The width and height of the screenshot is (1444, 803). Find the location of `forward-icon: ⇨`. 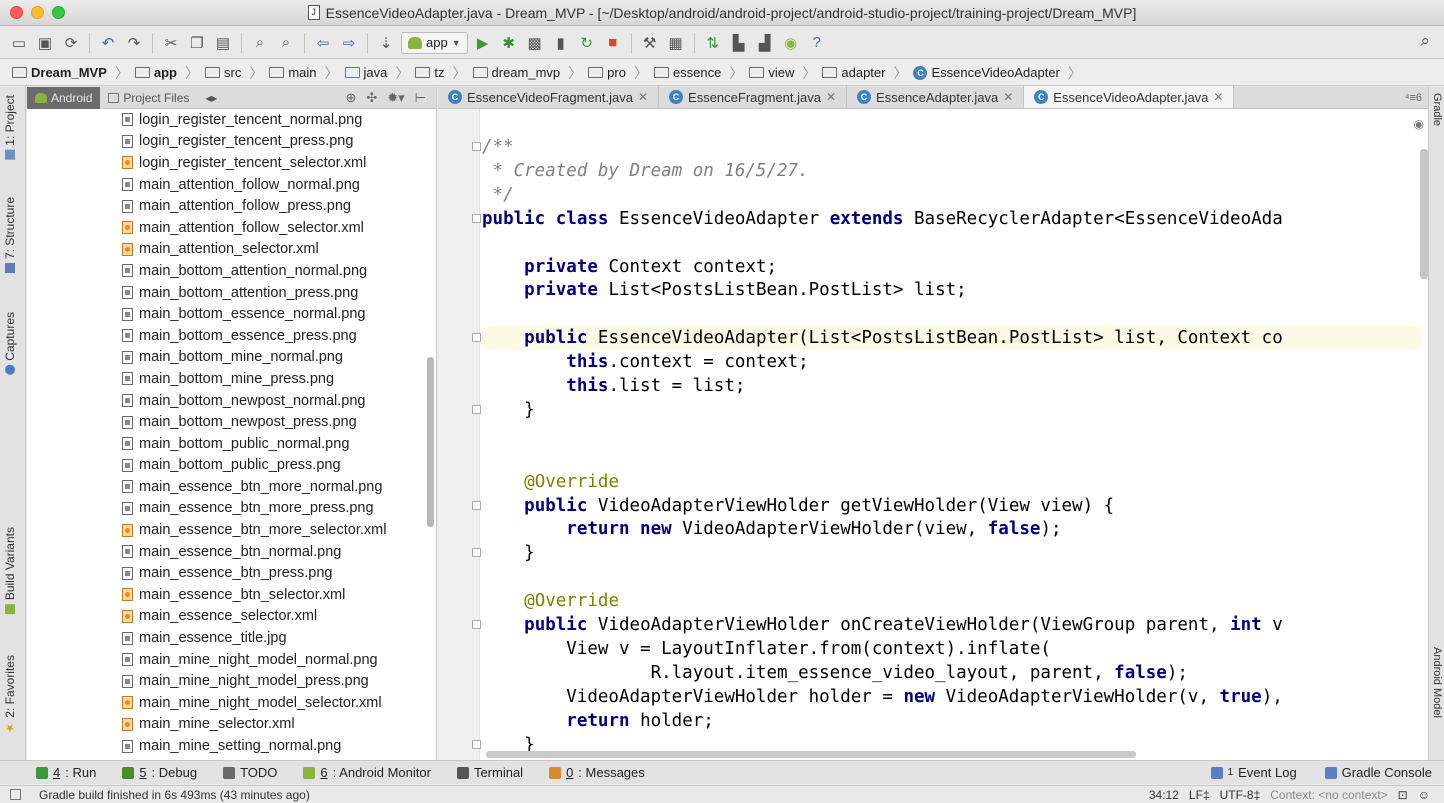

forward-icon: ⇨ is located at coordinates (349, 43).